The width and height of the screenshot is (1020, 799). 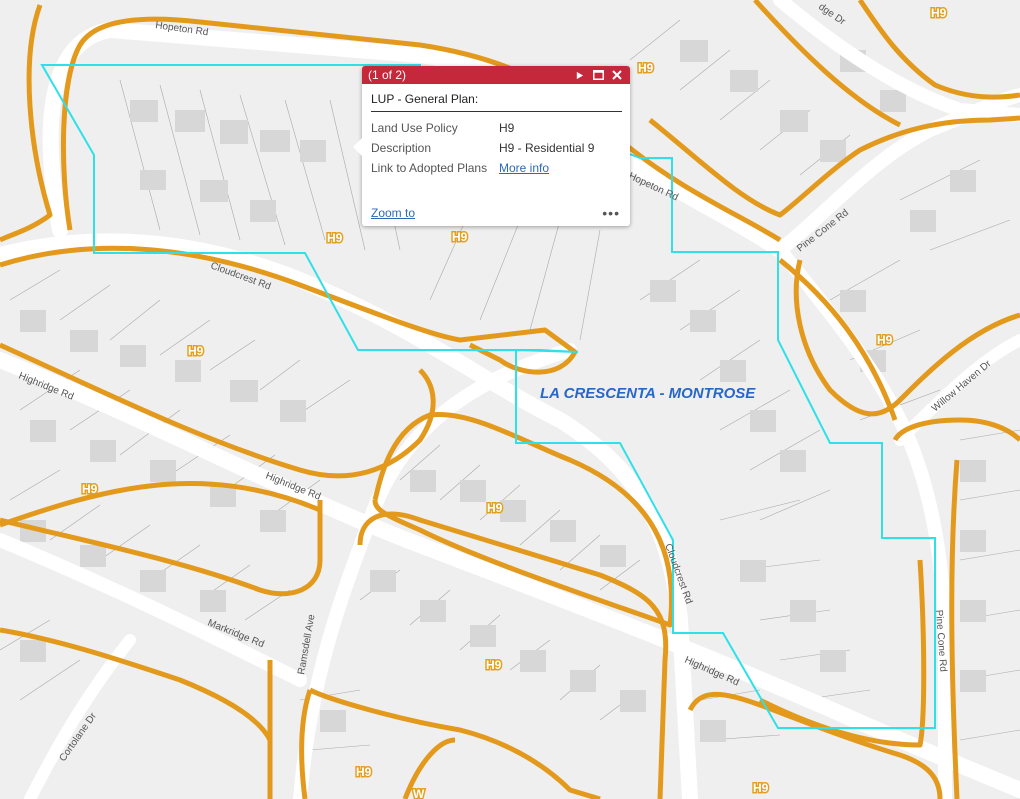 What do you see at coordinates (524, 168) in the screenshot?
I see `more-info-link: More info` at bounding box center [524, 168].